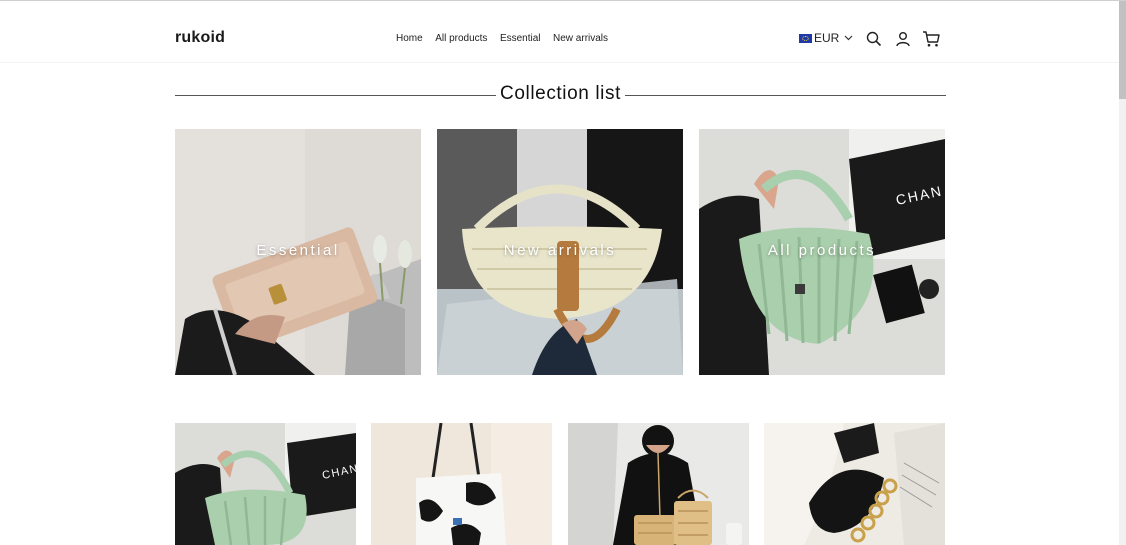  Describe the element at coordinates (520, 38) in the screenshot. I see `nav-essential: Essential` at that location.